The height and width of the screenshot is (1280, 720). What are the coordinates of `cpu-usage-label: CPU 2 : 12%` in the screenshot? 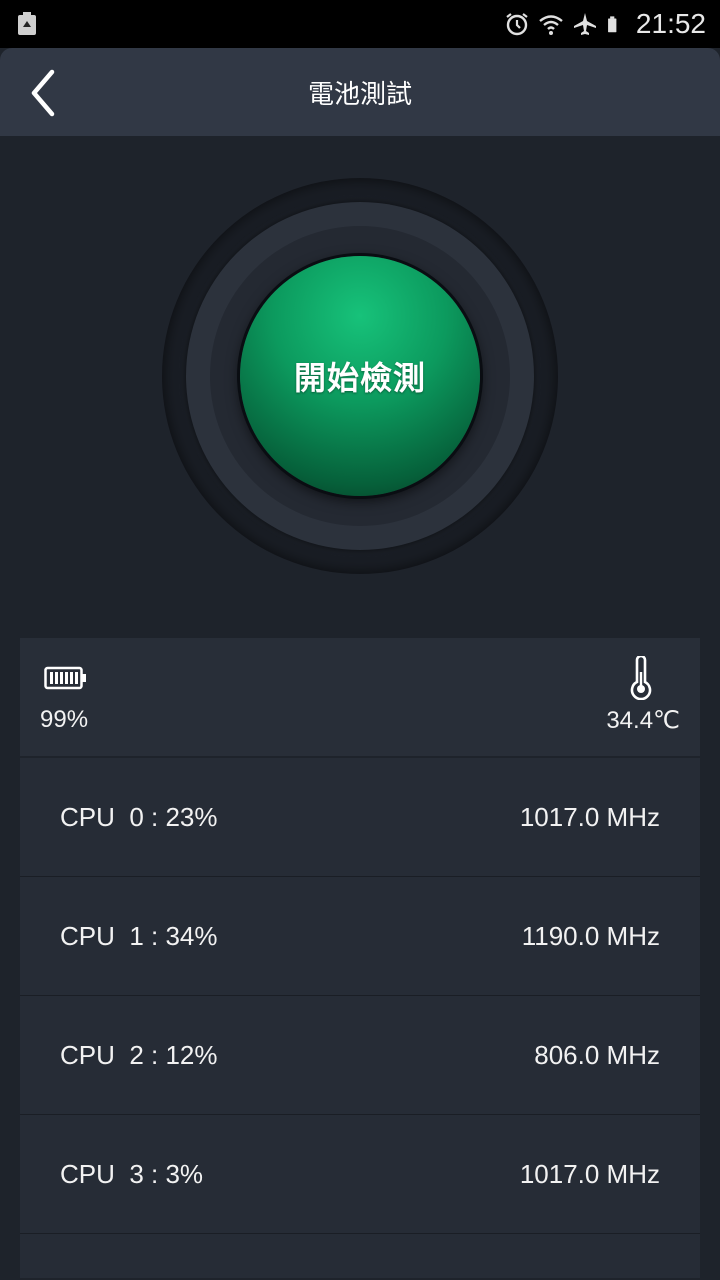 It's located at (139, 1055).